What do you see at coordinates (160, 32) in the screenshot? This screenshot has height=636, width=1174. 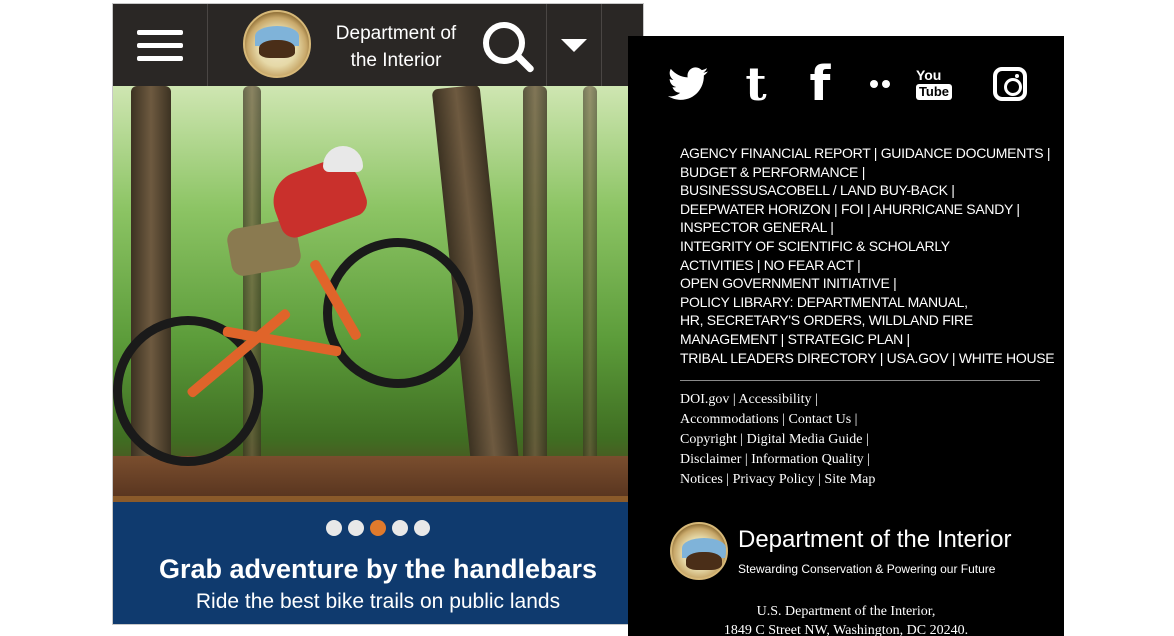 I see `hamburger-menu-icon` at bounding box center [160, 32].